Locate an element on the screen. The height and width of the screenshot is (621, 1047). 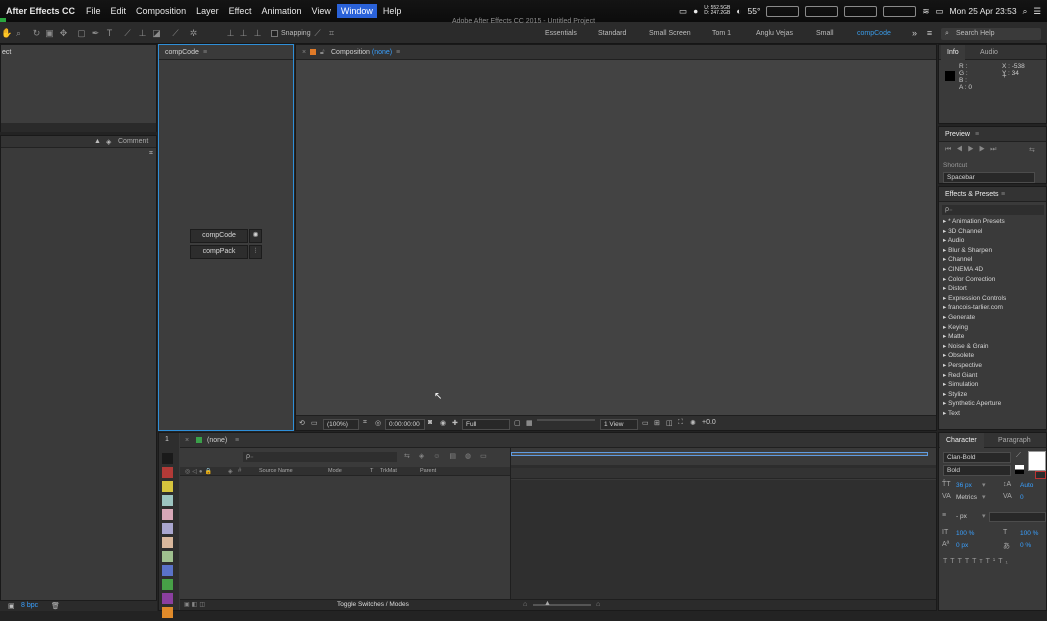
toggle-pixel-aspect-icon: ▭ is located at coordinates (645, 423).